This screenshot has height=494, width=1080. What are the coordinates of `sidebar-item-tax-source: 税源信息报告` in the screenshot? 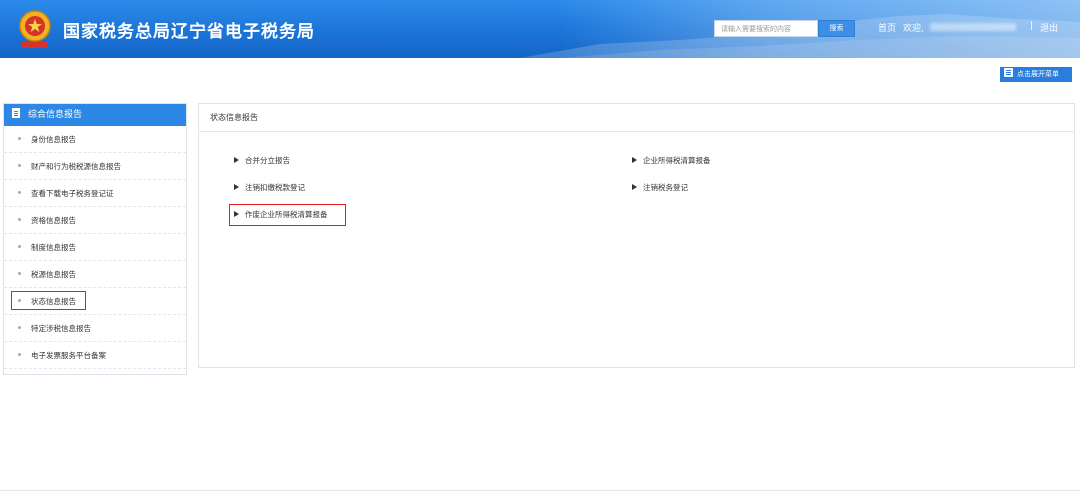 It's located at (95, 274).